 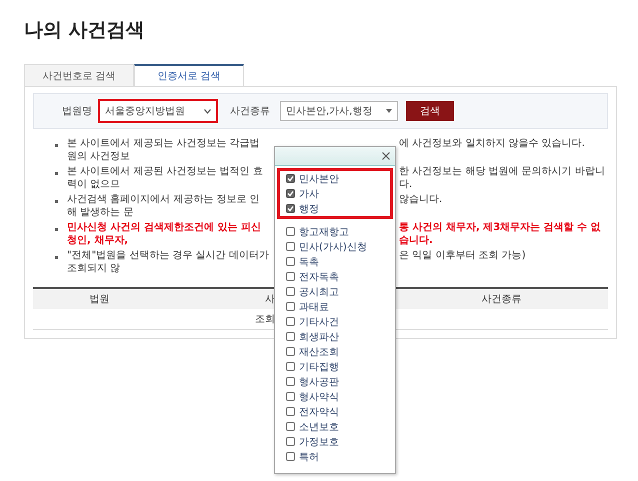 What do you see at coordinates (319, 427) in the screenshot?
I see `option-label: 소년보호` at bounding box center [319, 427].